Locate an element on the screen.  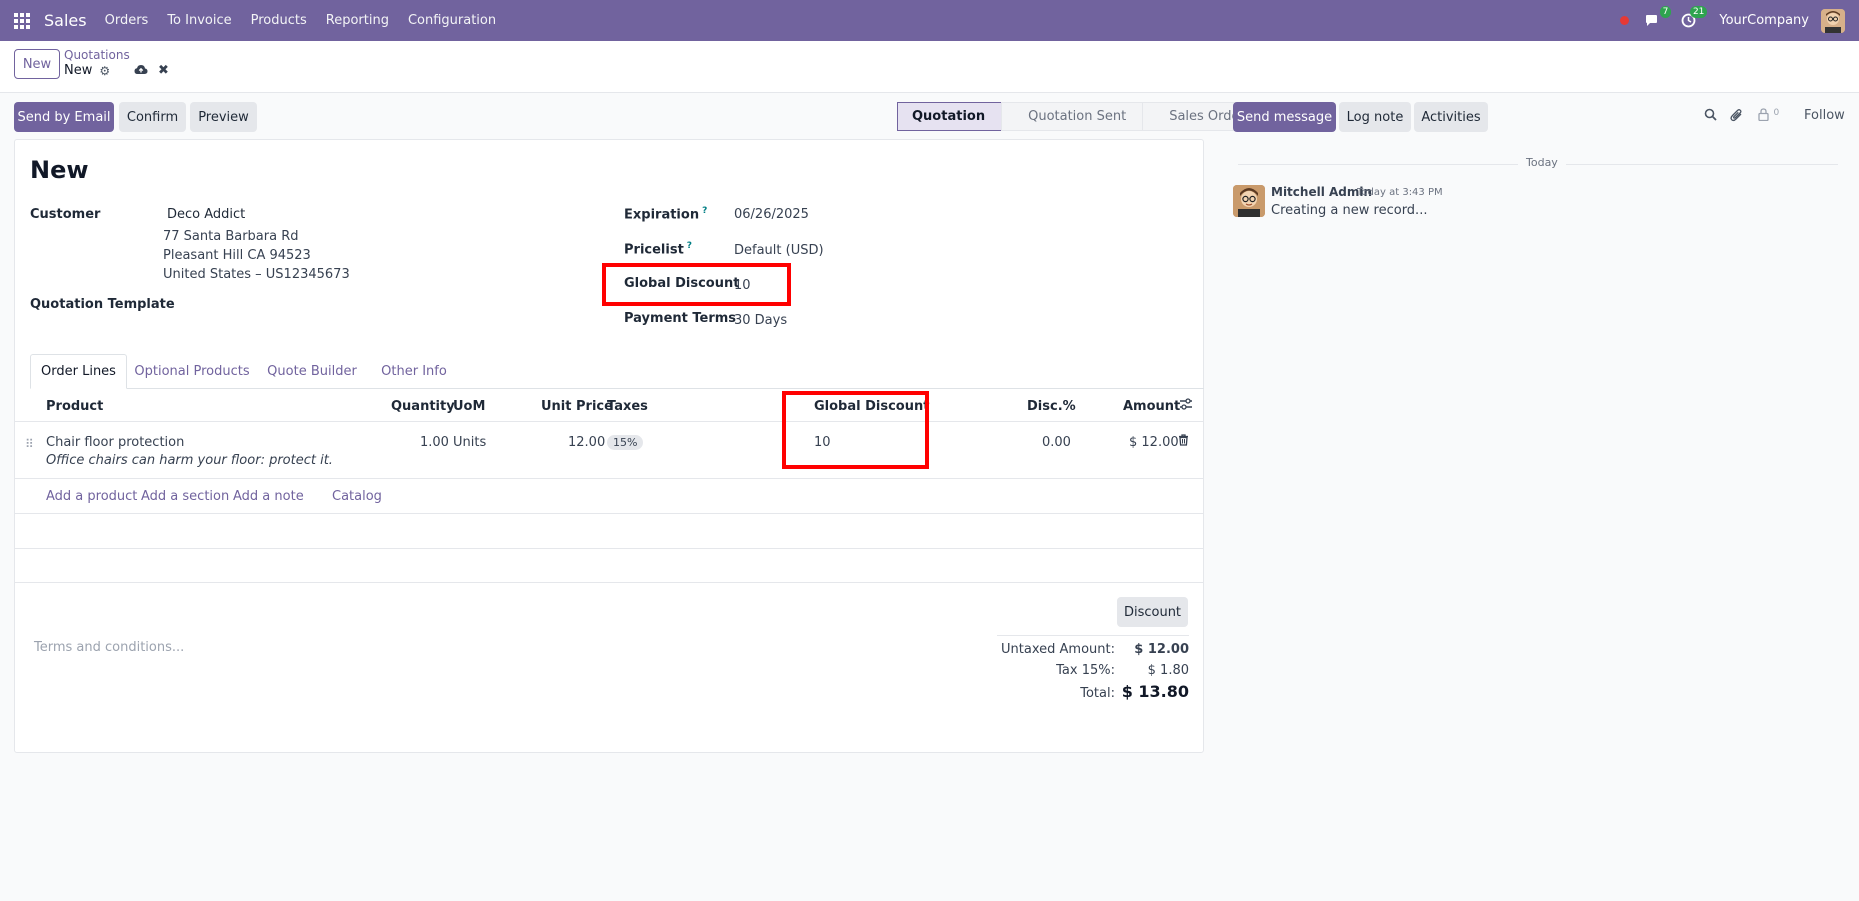
row-uom: Units is located at coordinates (469, 442).